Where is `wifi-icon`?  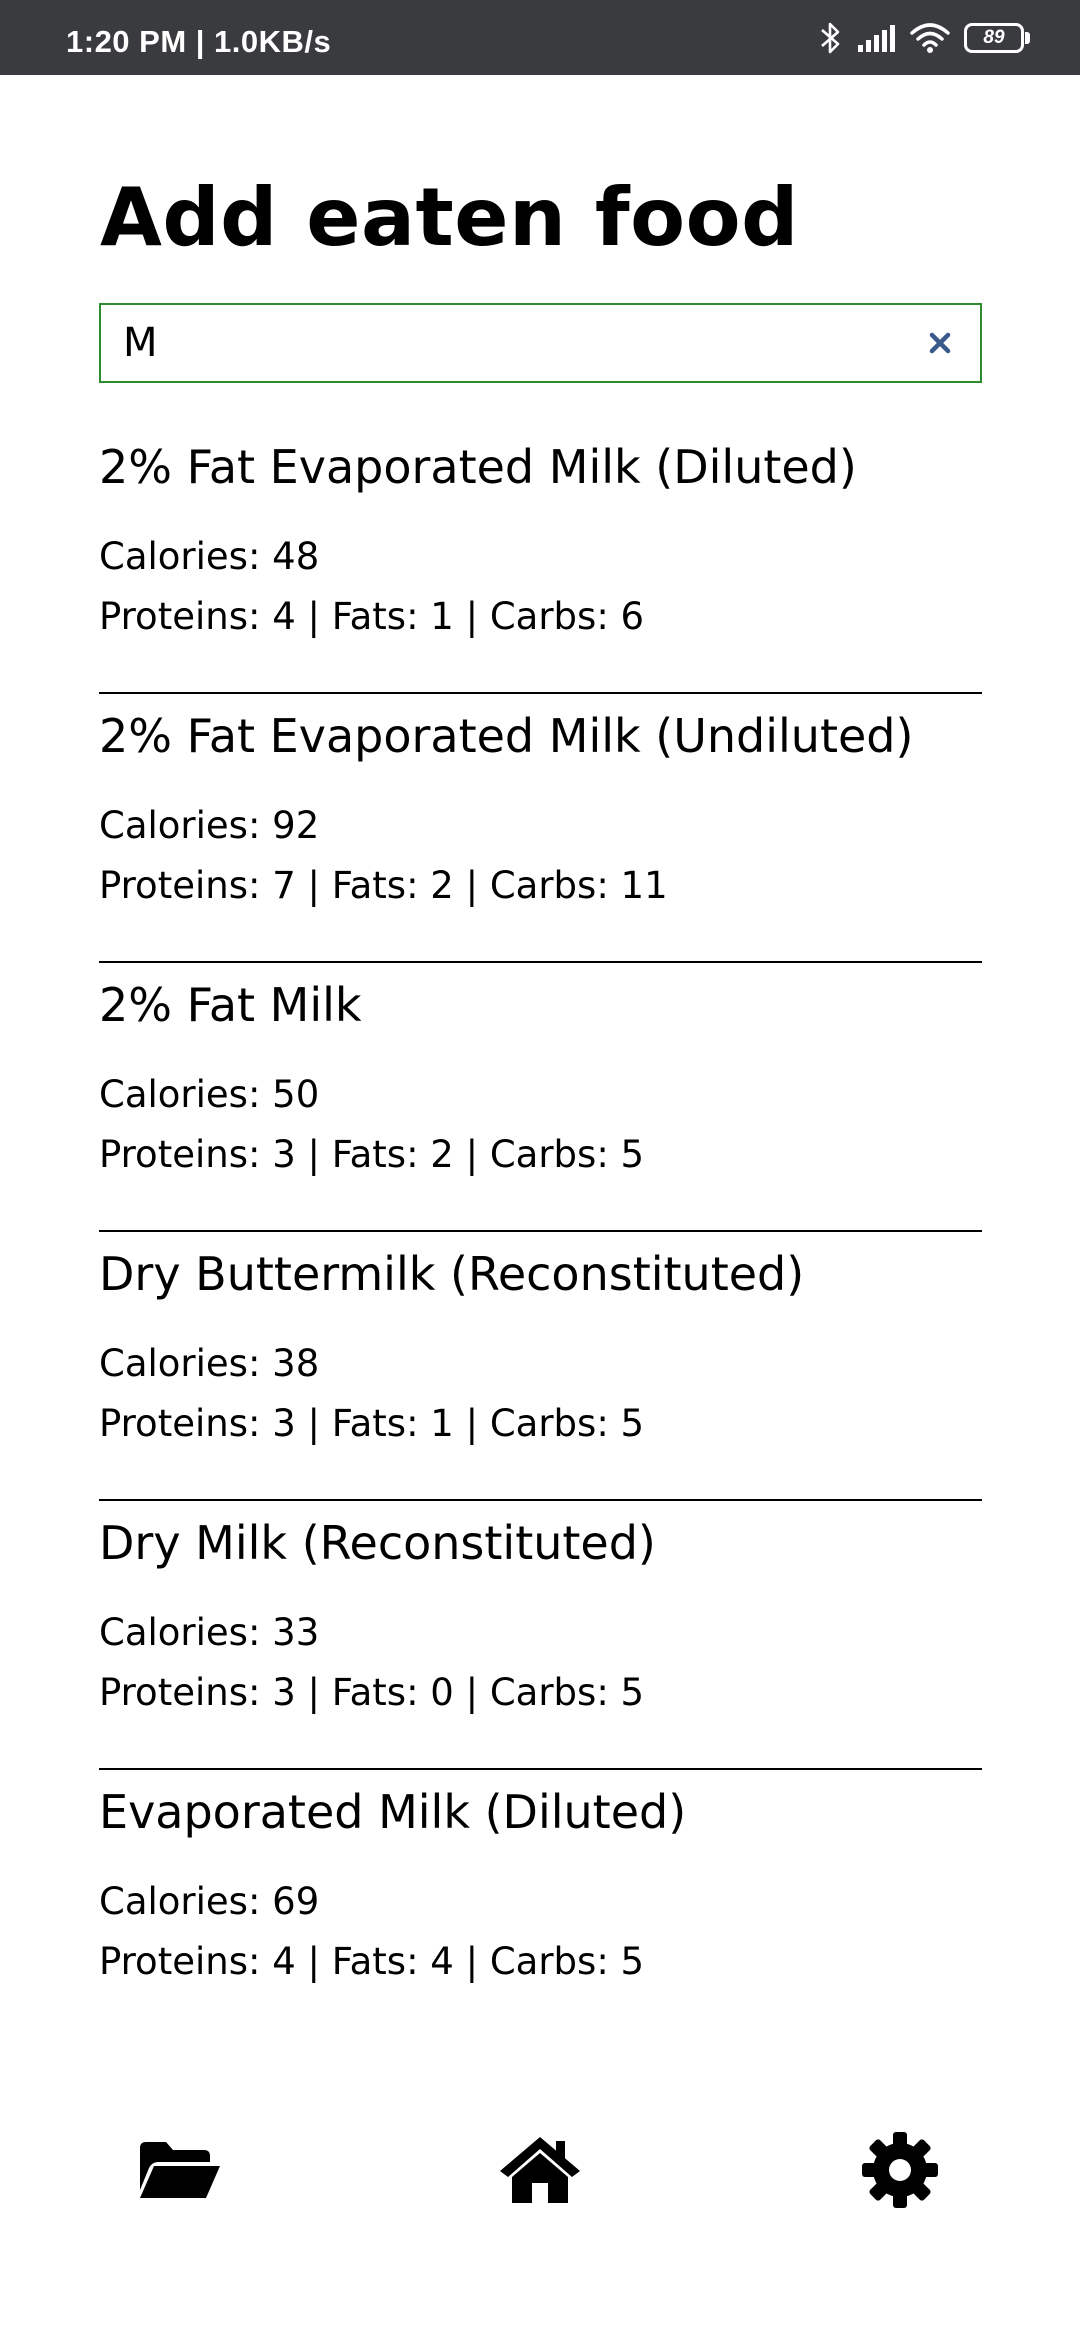
wifi-icon is located at coordinates (930, 38).